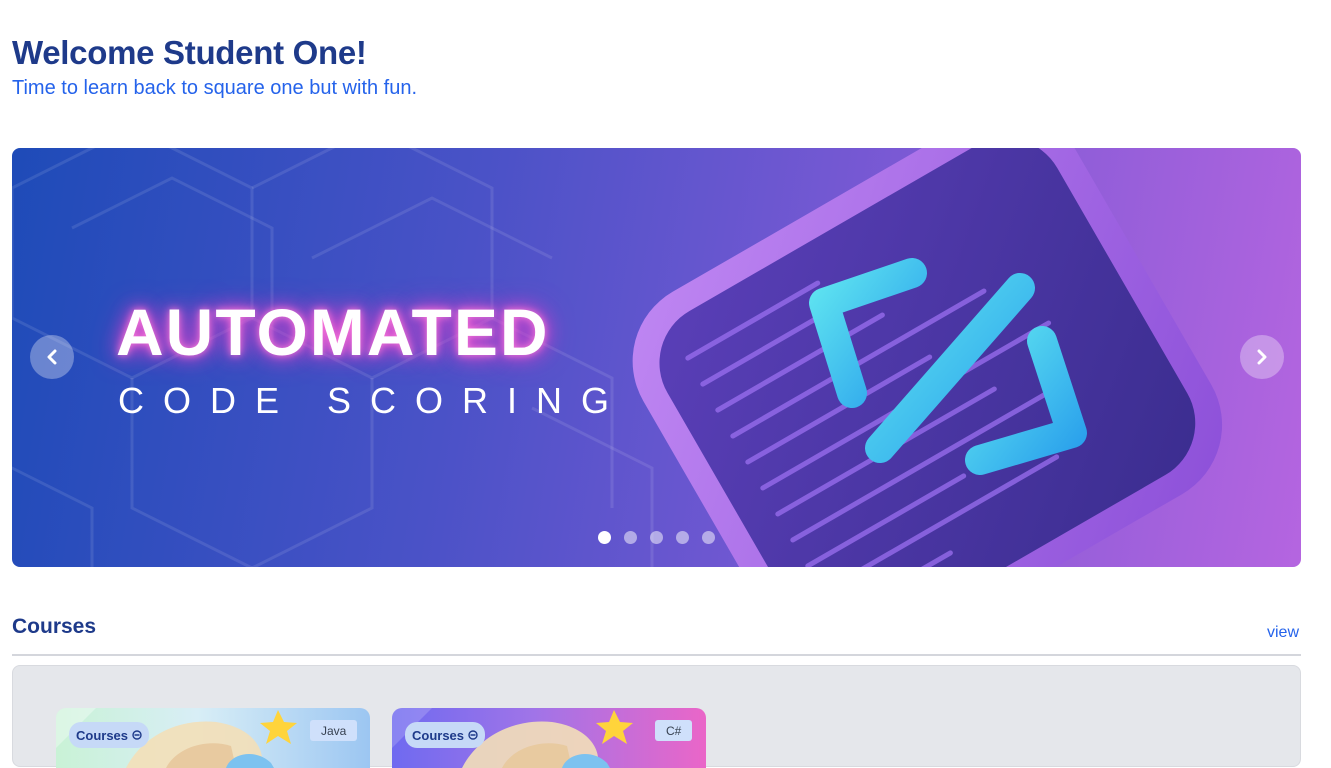 This screenshot has height=768, width=1331. What do you see at coordinates (189, 52) in the screenshot?
I see `welcome-title: Welcome Student One!` at bounding box center [189, 52].